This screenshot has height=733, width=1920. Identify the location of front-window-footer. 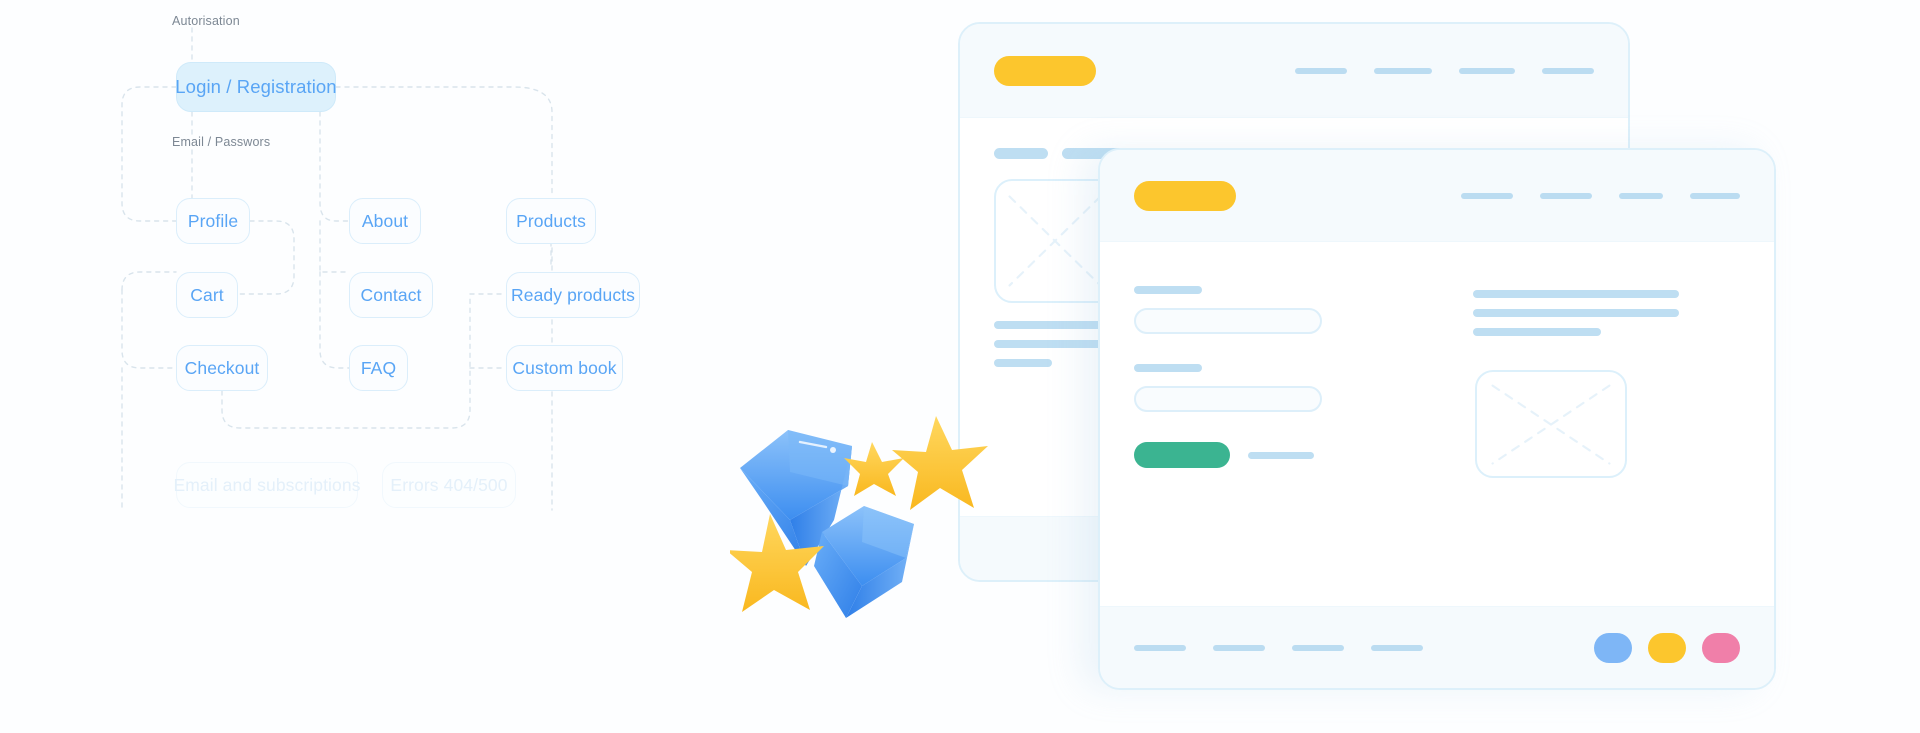
(1437, 647).